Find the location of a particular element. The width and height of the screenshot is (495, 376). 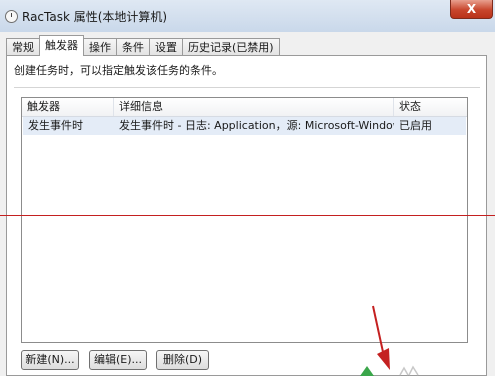

list-header: 触发器 详细信息 状态 is located at coordinates (244, 107).